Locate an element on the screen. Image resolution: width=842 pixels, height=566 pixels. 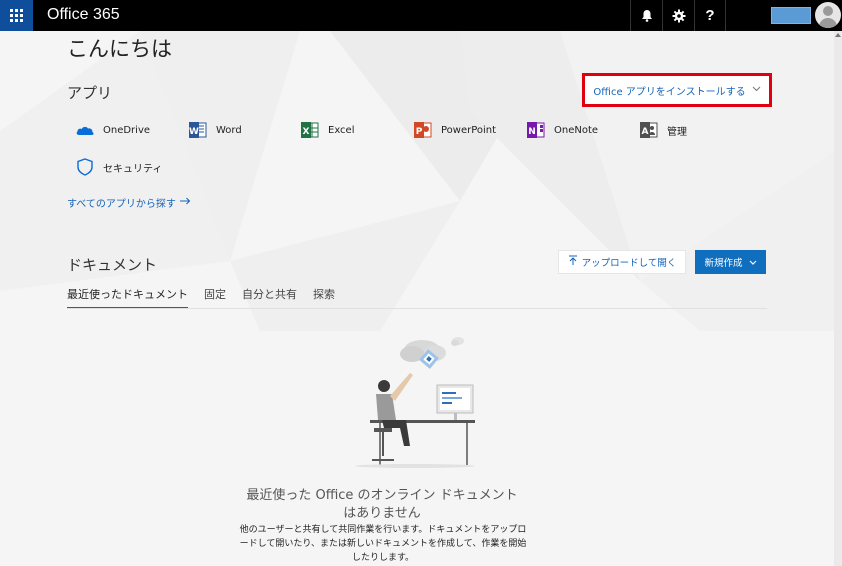
app-powerpoint: P PowerPoint is located at coordinates (454, 130).